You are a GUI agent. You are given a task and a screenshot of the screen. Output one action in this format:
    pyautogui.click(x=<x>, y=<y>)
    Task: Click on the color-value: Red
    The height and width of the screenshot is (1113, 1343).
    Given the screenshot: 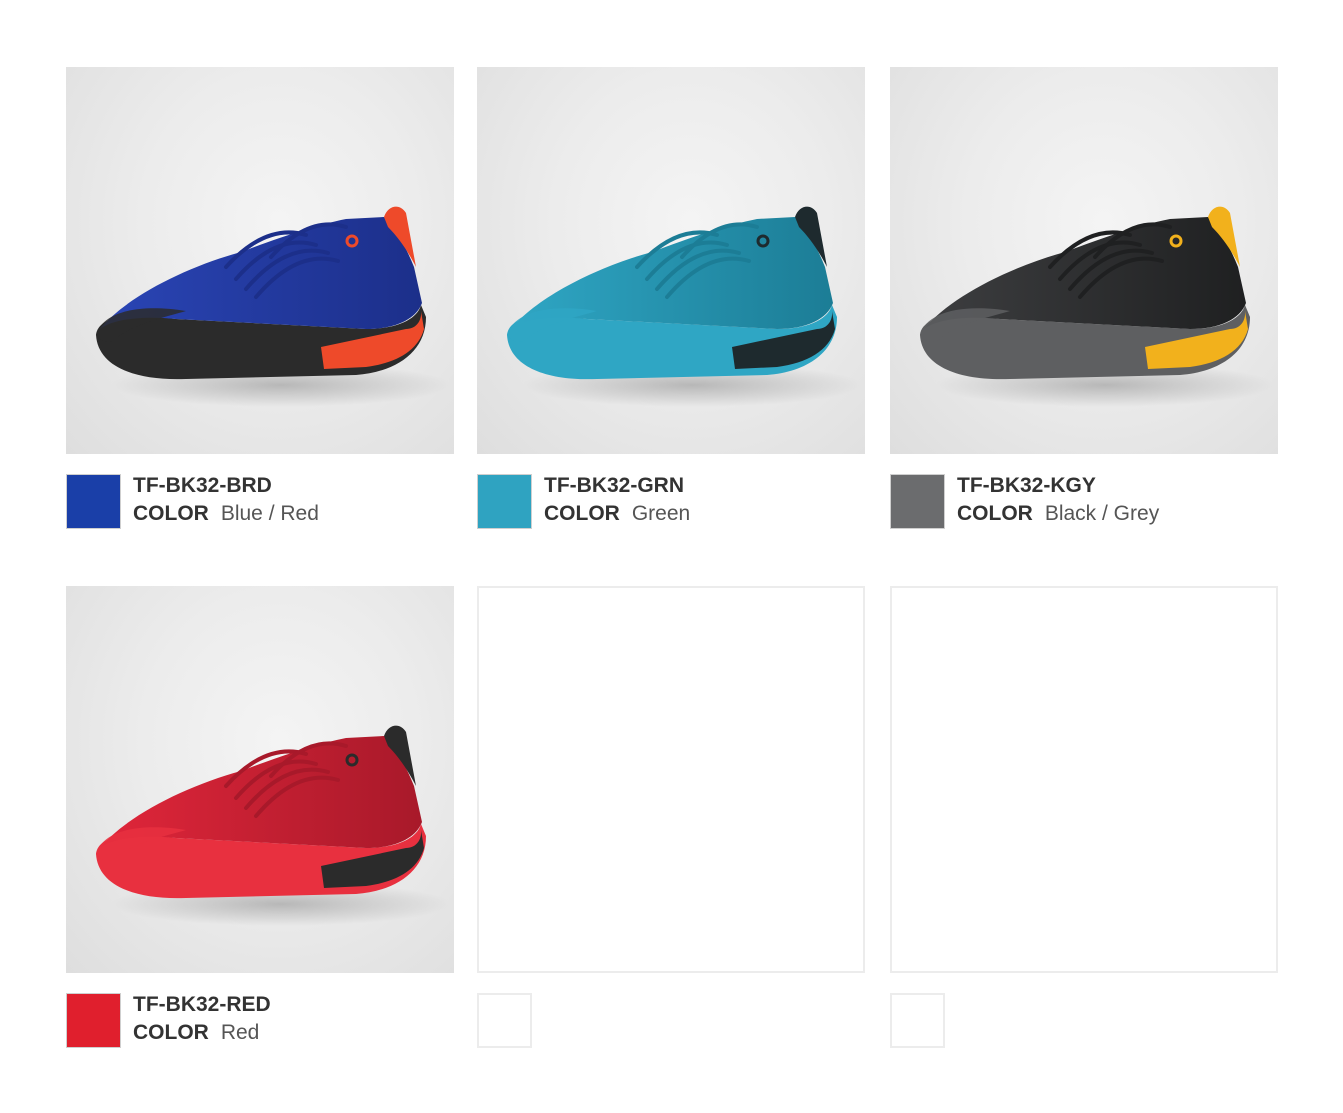 What is the action you would take?
    pyautogui.click(x=240, y=1032)
    